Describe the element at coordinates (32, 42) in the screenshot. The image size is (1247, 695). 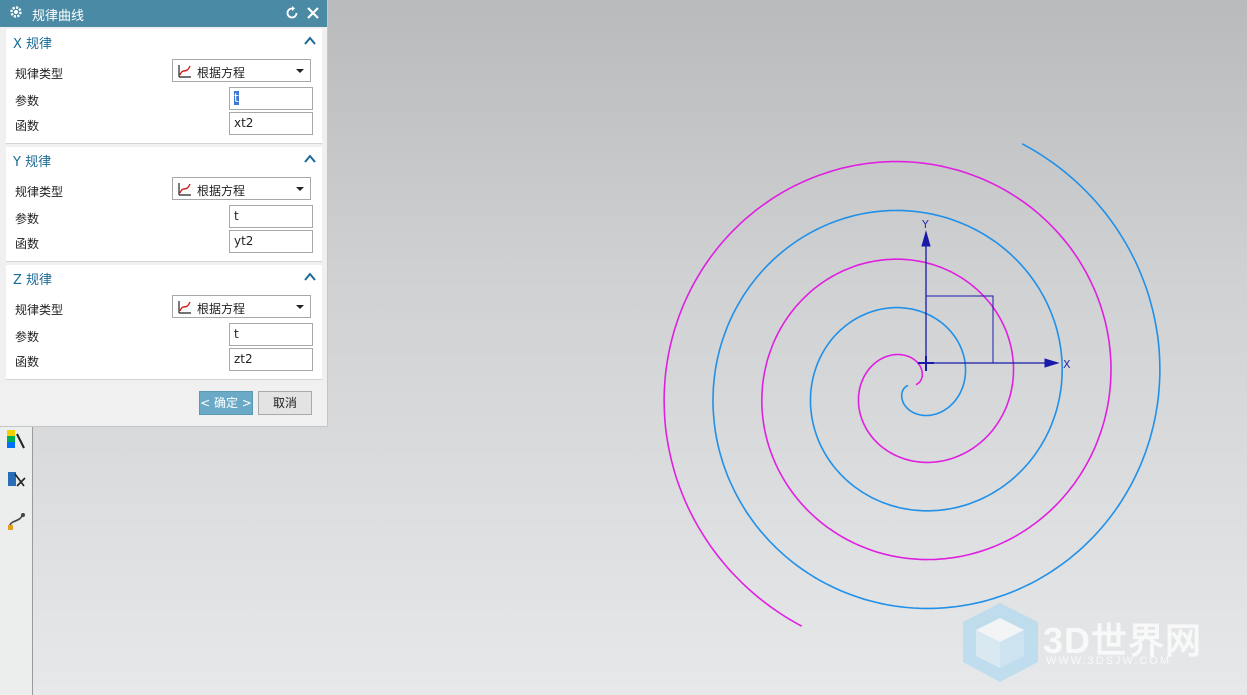
I see `group-x-header: X 规律` at that location.